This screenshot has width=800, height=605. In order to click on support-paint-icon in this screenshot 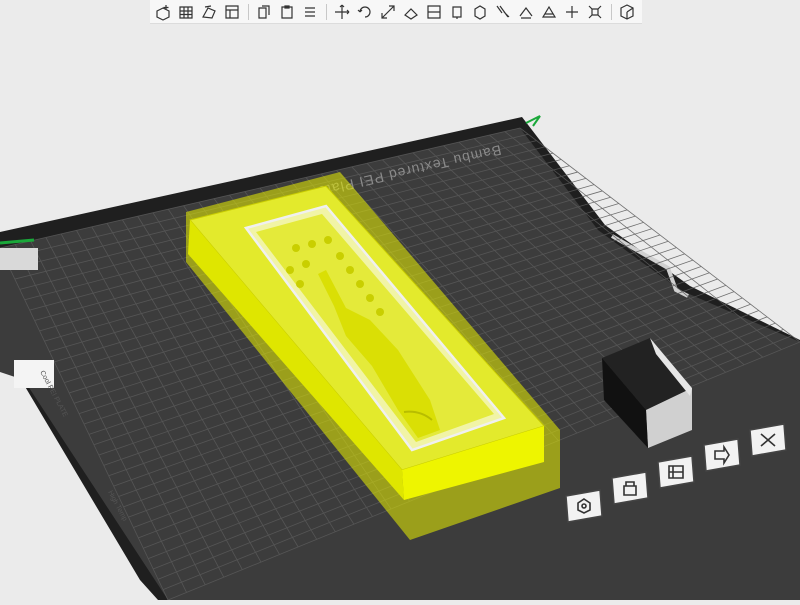, I will do `click(457, 12)`.